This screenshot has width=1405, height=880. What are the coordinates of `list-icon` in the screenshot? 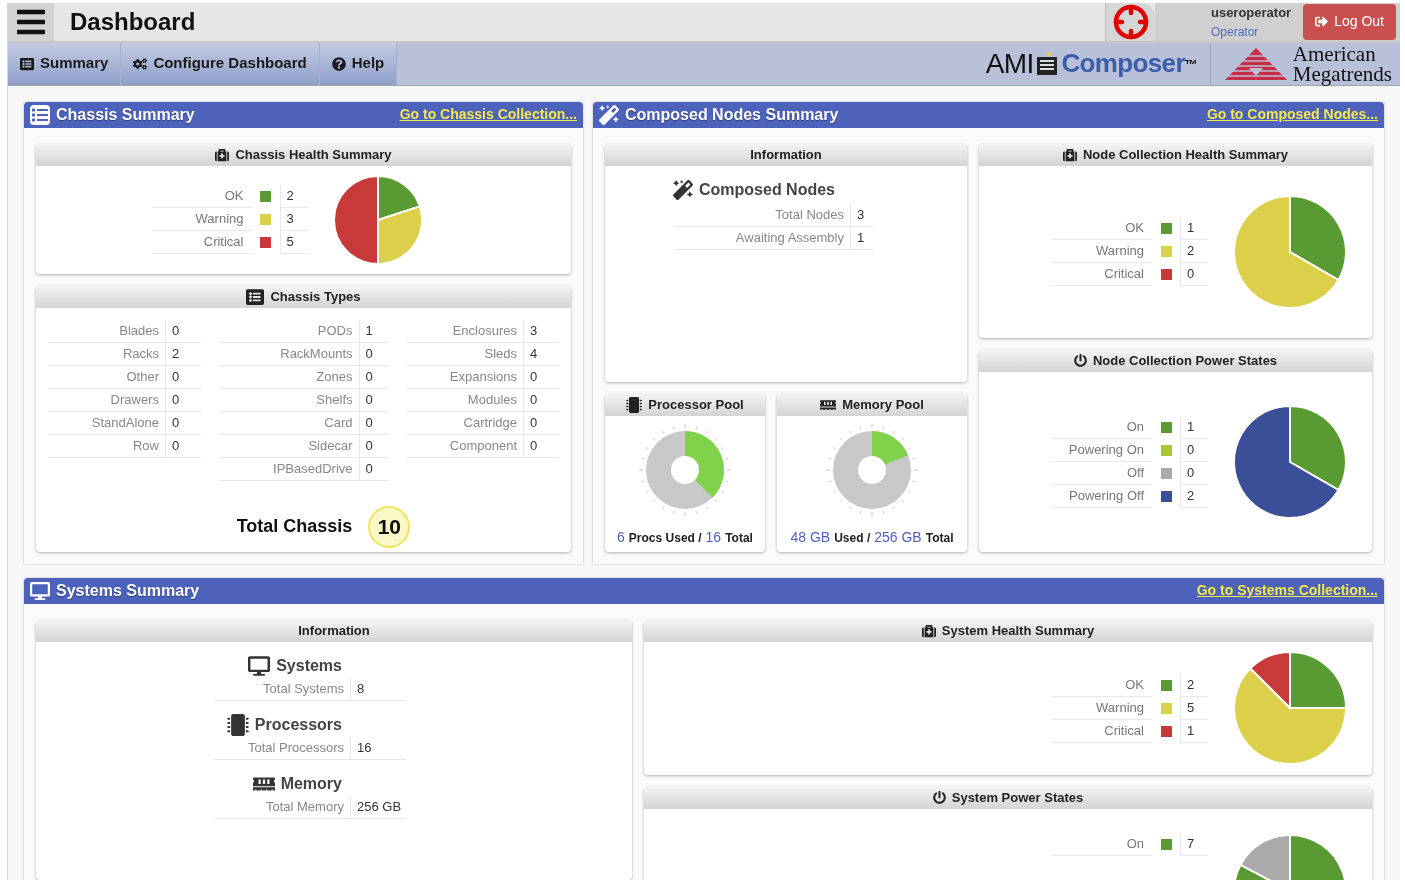 It's located at (255, 296).